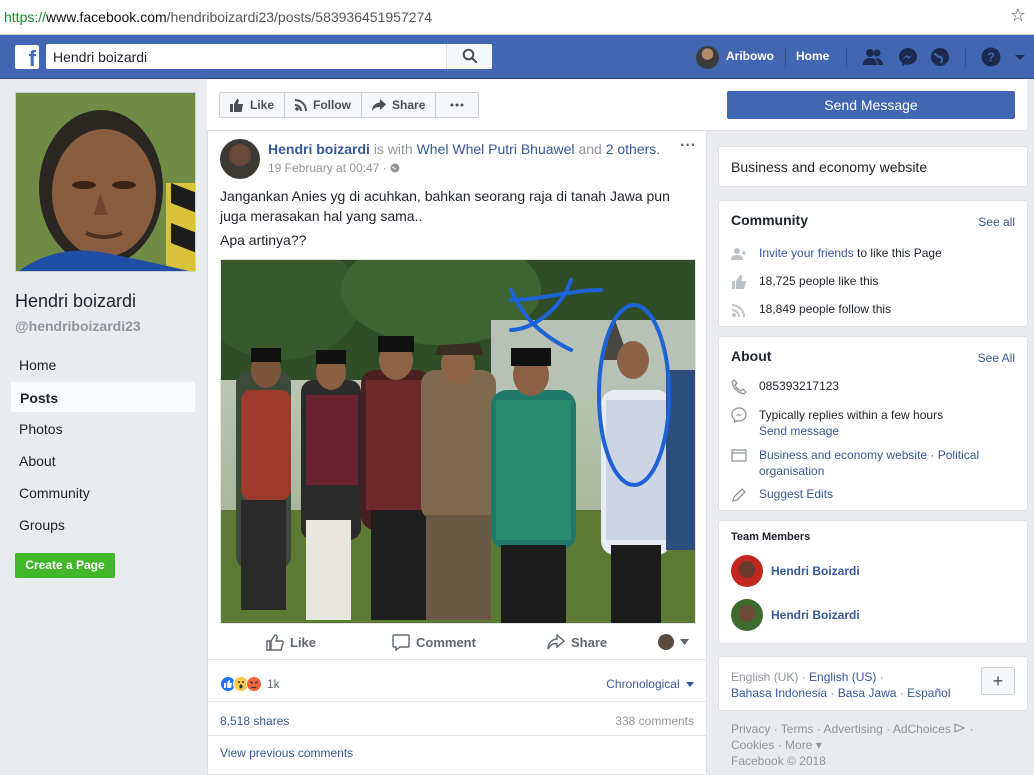 Image resolution: width=1034 pixels, height=775 pixels. What do you see at coordinates (806, 253) in the screenshot?
I see `invite-friends-link: Invite your friends` at bounding box center [806, 253].